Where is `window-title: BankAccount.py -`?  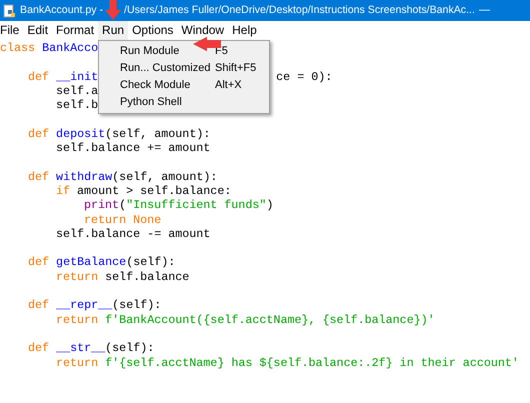
window-title: BankAccount.py - is located at coordinates (62, 10).